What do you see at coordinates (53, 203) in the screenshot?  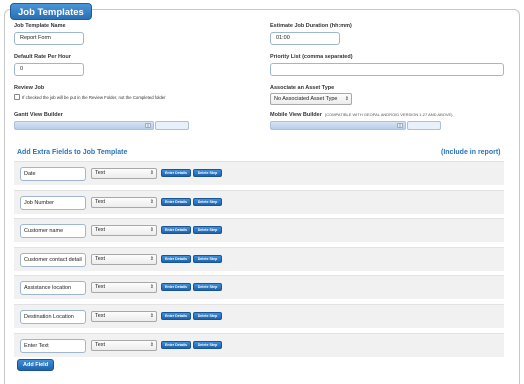 I see `extra-field-name-input: Job Number` at bounding box center [53, 203].